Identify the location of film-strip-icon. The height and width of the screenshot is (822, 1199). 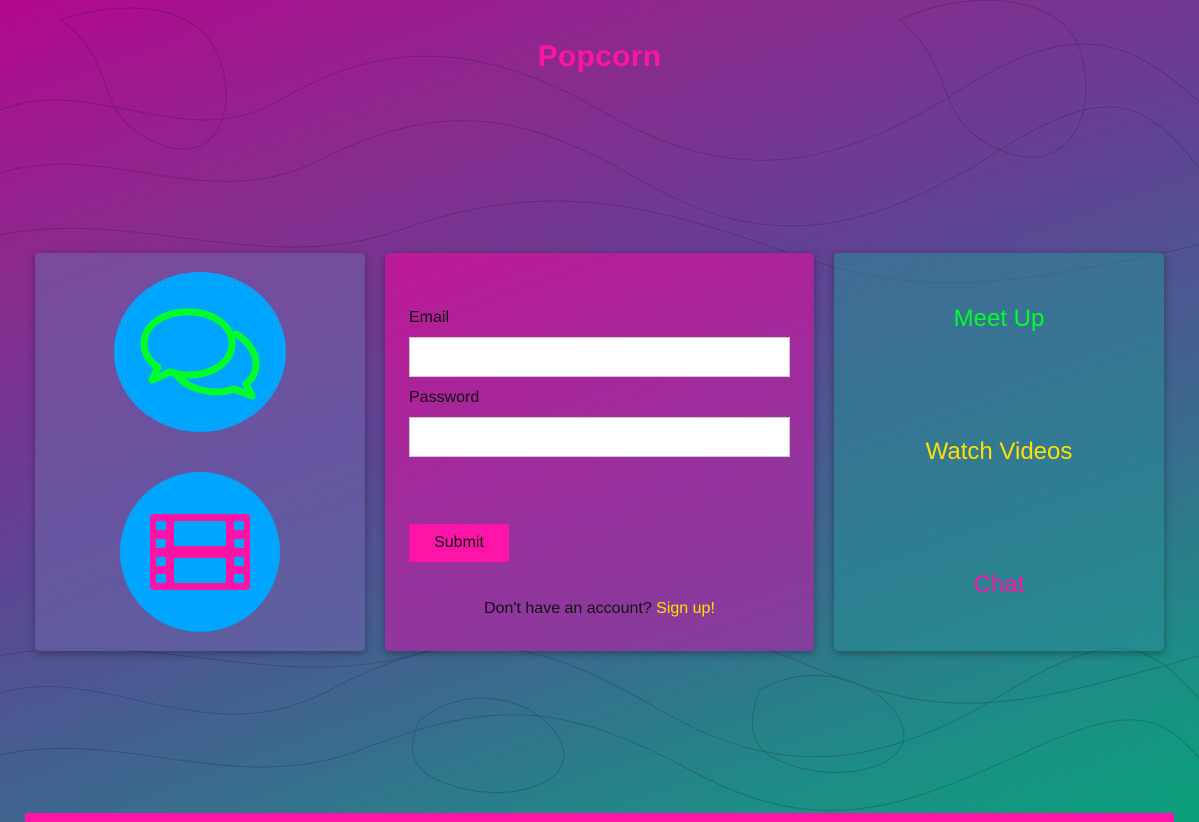
(200, 552).